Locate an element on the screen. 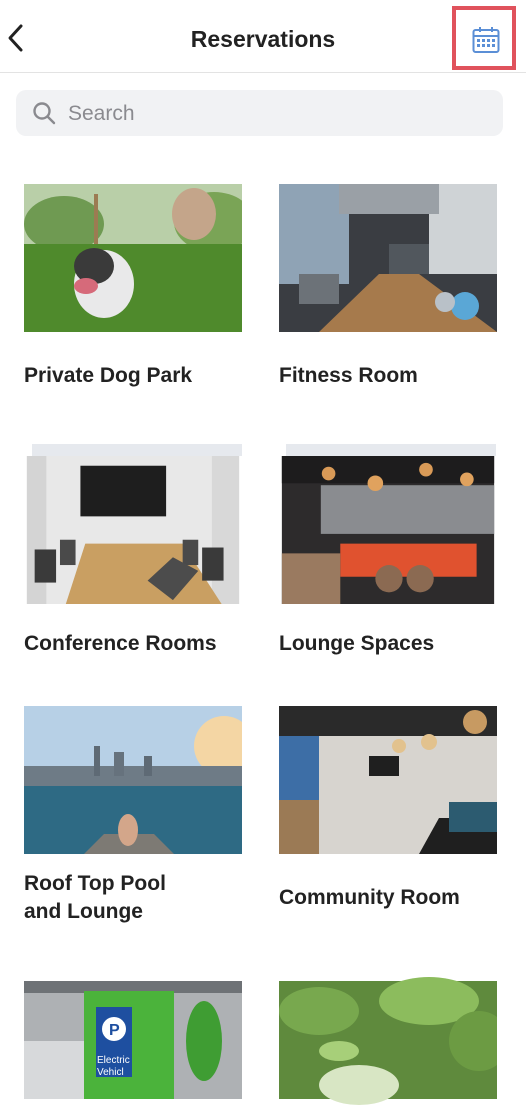  top-bar: Reservations is located at coordinates (263, 36).